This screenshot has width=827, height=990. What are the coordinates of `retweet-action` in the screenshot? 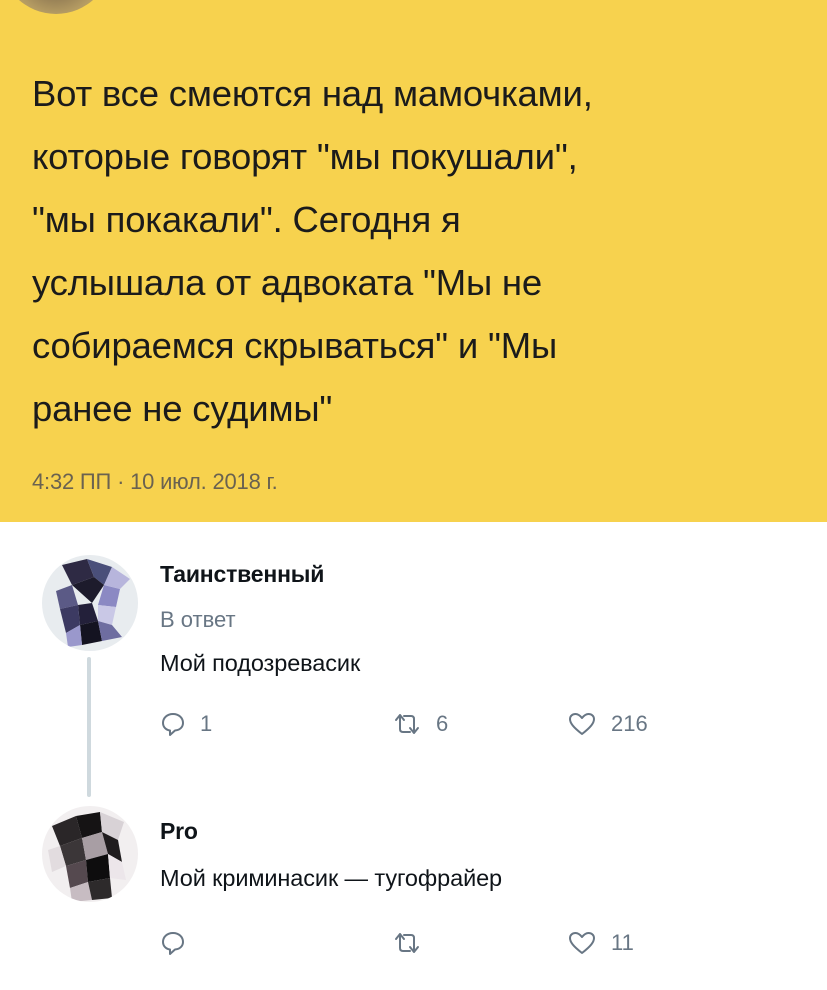 It's located at (414, 943).